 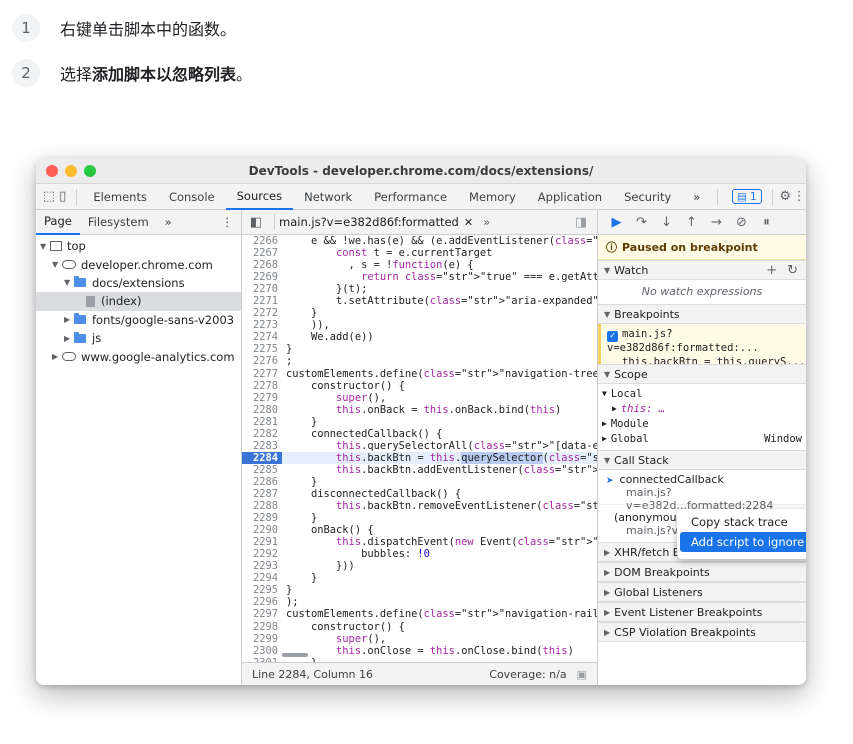 What do you see at coordinates (90, 170) in the screenshot?
I see `maximize-window-button` at bounding box center [90, 170].